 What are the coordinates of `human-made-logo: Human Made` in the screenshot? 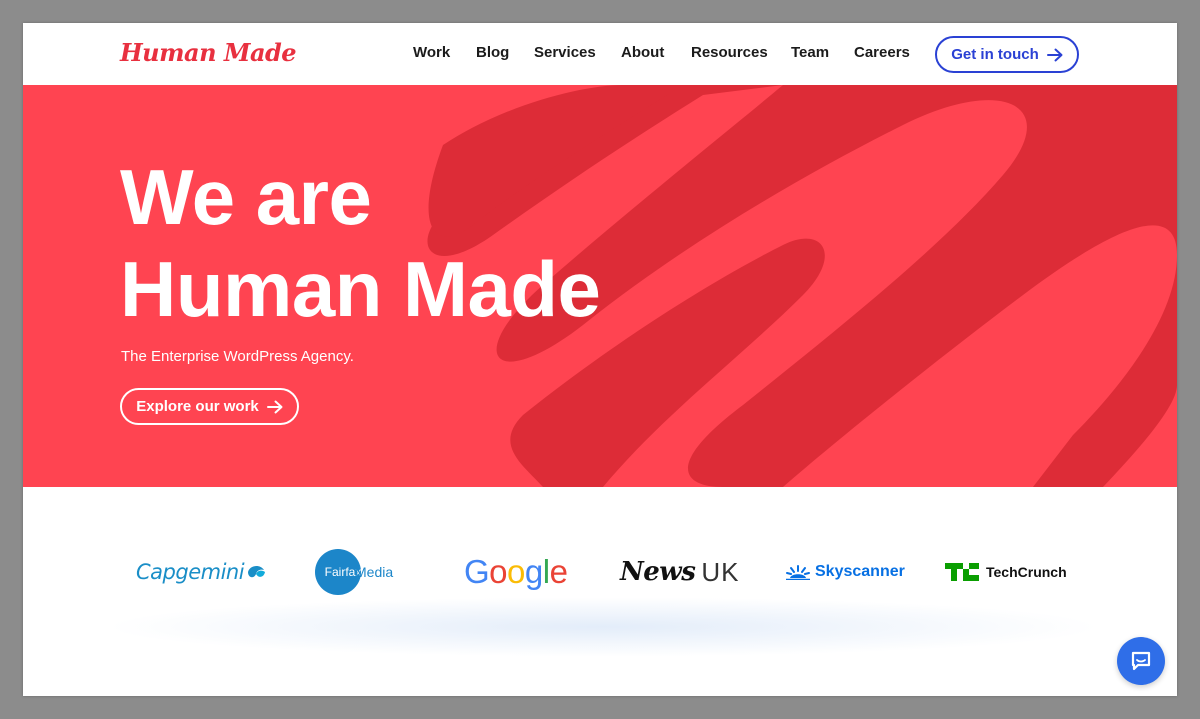 It's located at (208, 52).